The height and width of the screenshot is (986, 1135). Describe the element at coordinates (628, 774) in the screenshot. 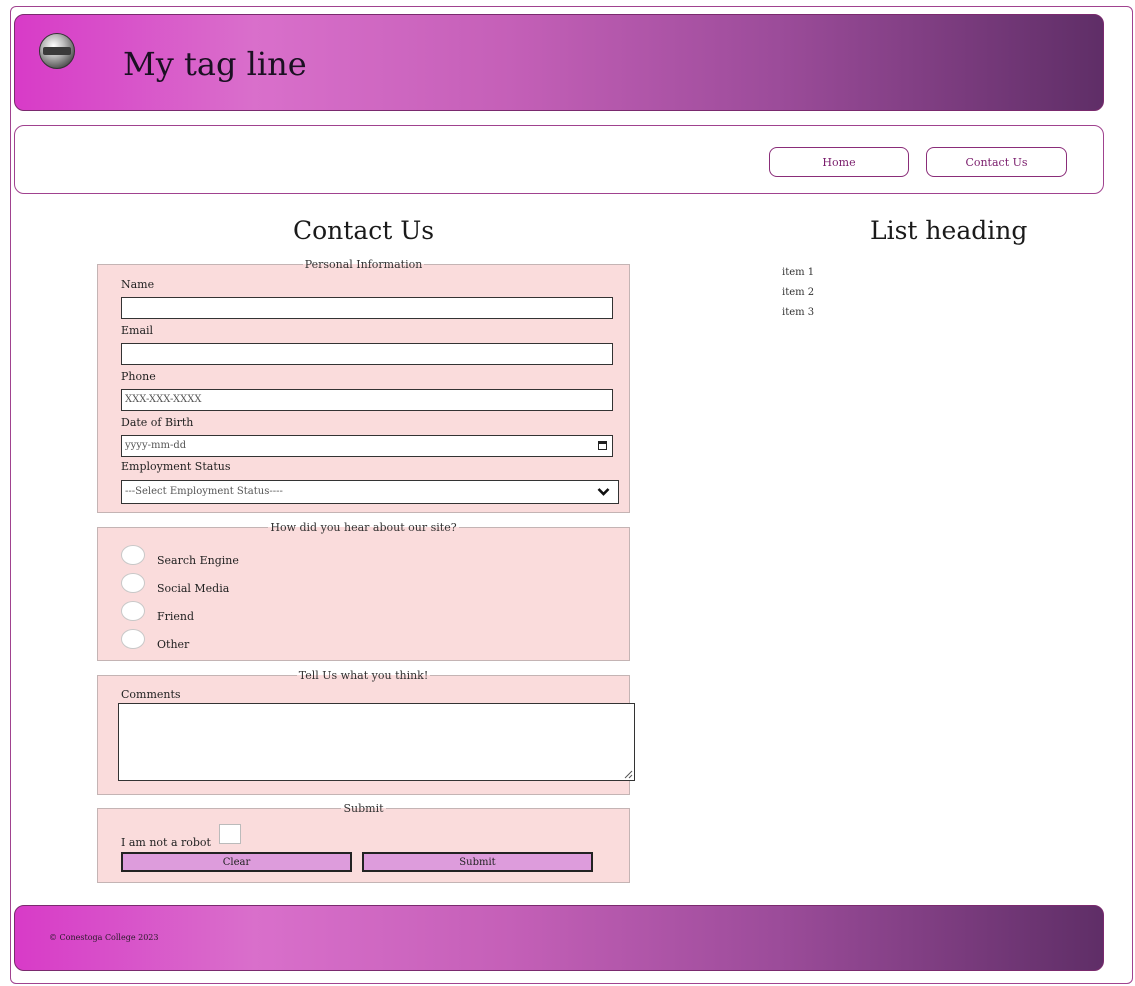

I see `resize-handle-icon` at that location.